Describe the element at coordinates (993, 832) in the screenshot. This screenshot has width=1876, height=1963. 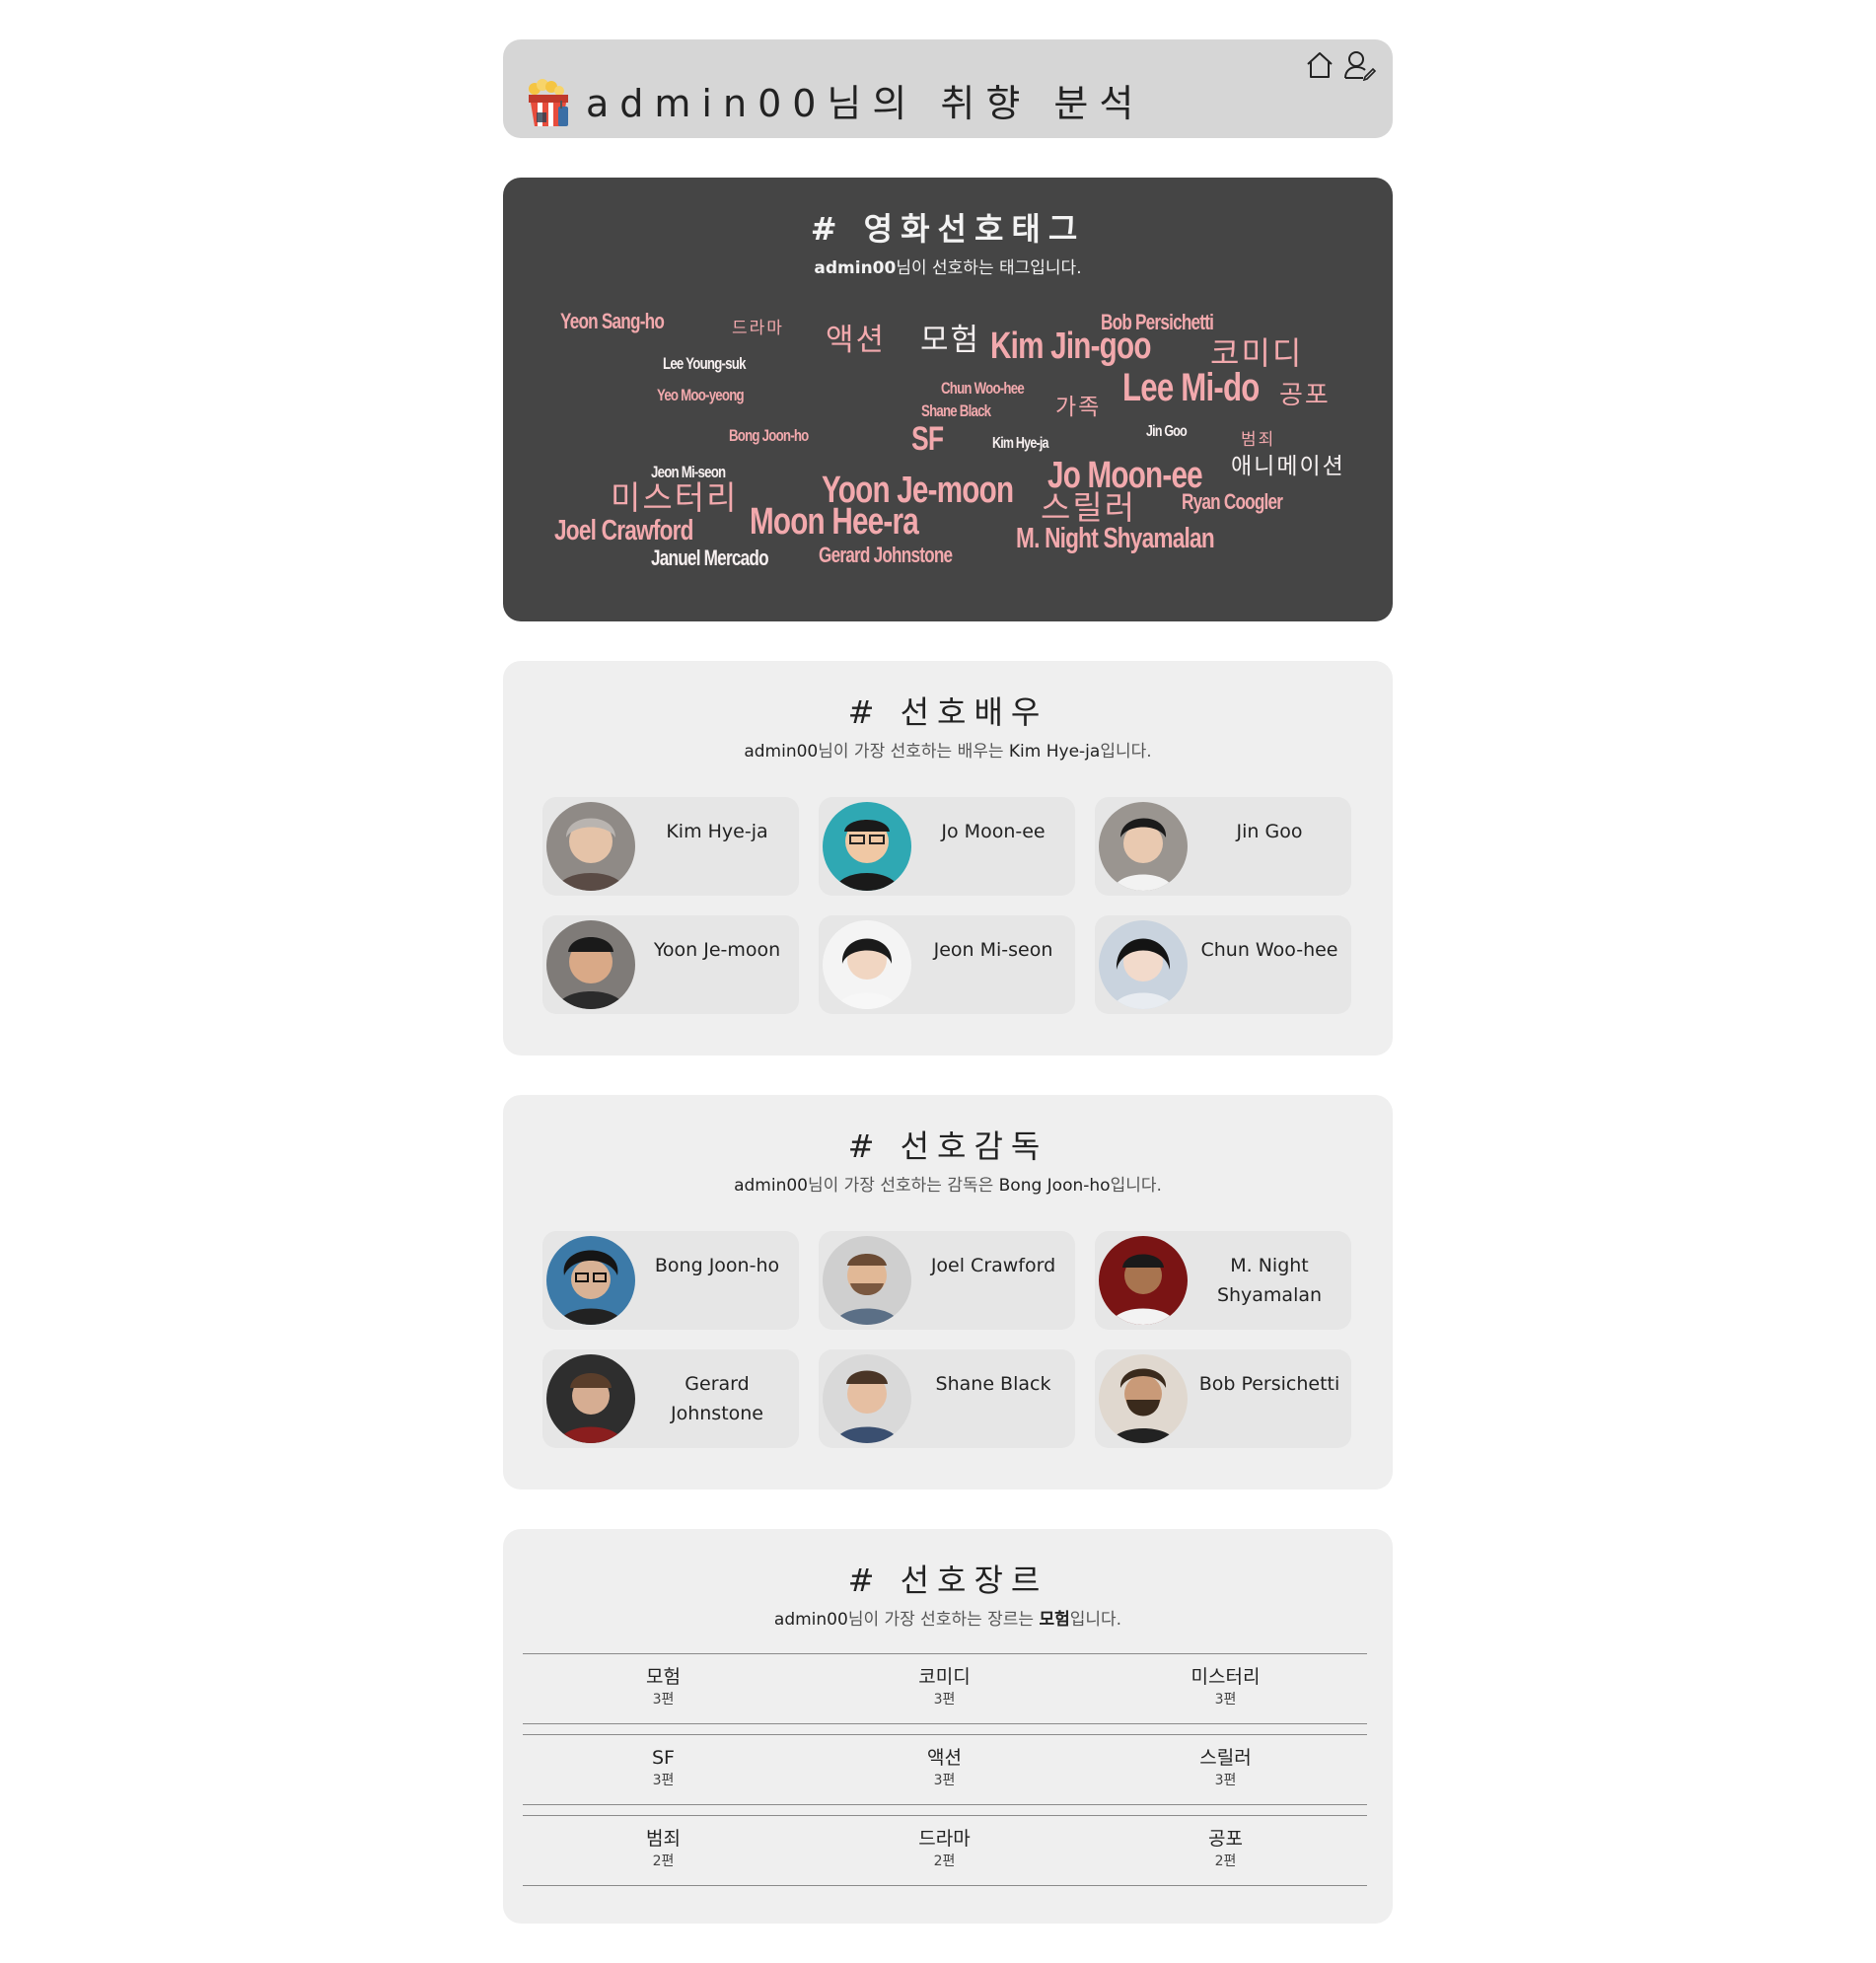
I see `actor-name: Jo Moon-ee` at that location.